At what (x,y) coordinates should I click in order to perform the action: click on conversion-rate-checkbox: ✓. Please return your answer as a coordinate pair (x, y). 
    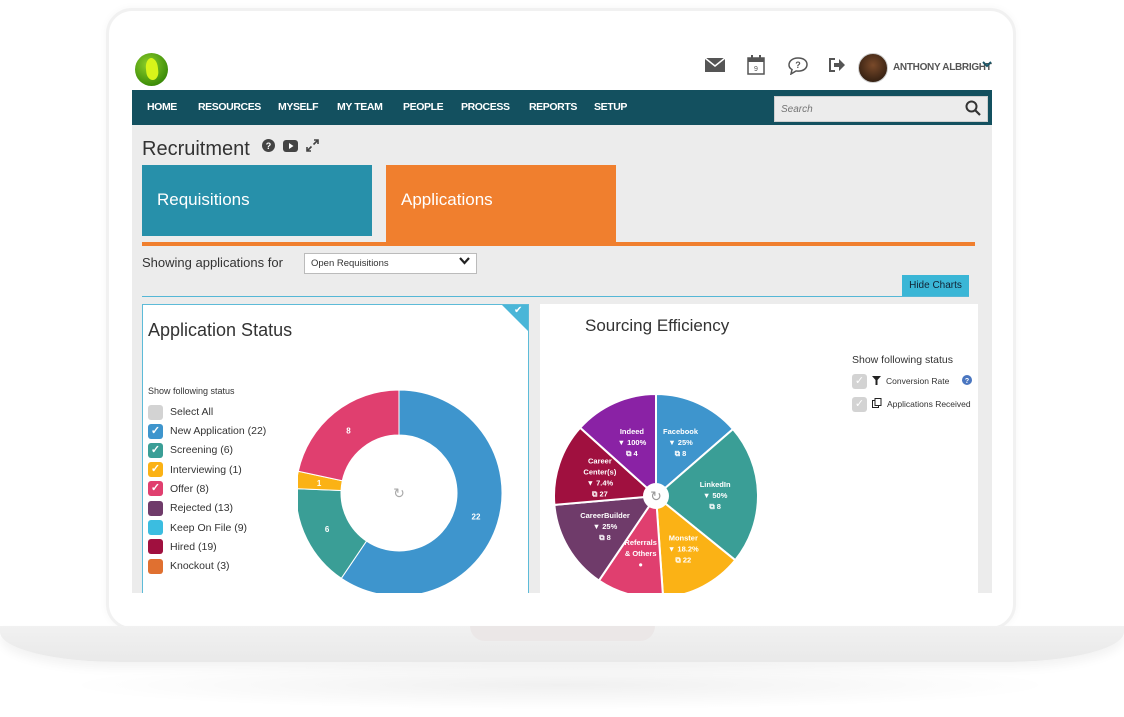
    Looking at the image, I should click on (859, 381).